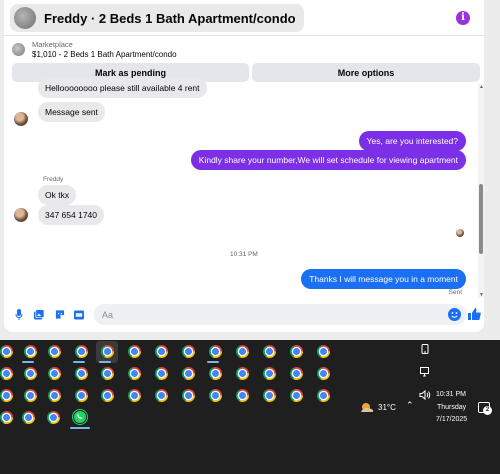  Describe the element at coordinates (53, 179) in the screenshot. I see `sender-name: Freddy` at that location.